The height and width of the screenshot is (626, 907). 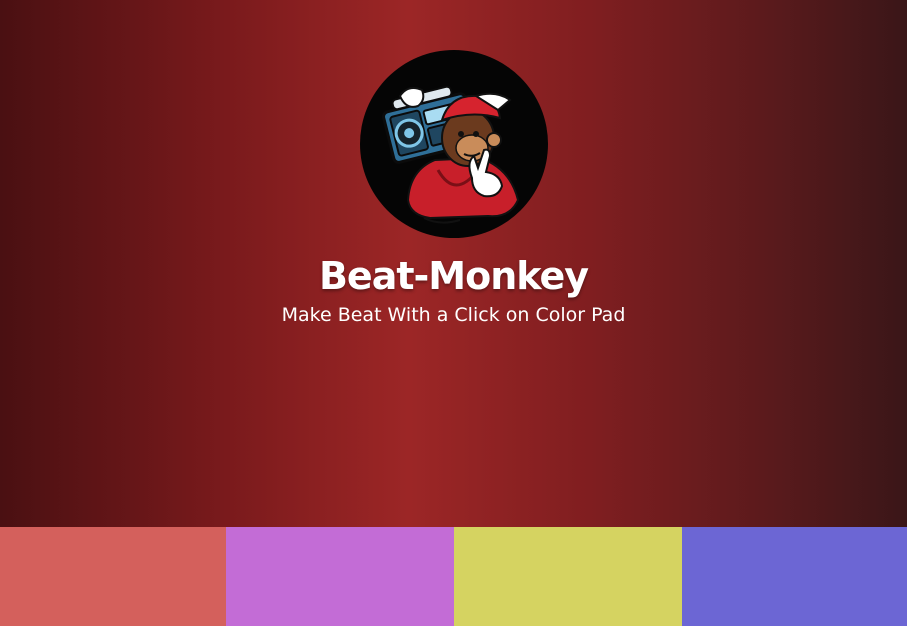 What do you see at coordinates (453, 315) in the screenshot?
I see `app-subtitle: Make Beat With a Click on Color Pad` at bounding box center [453, 315].